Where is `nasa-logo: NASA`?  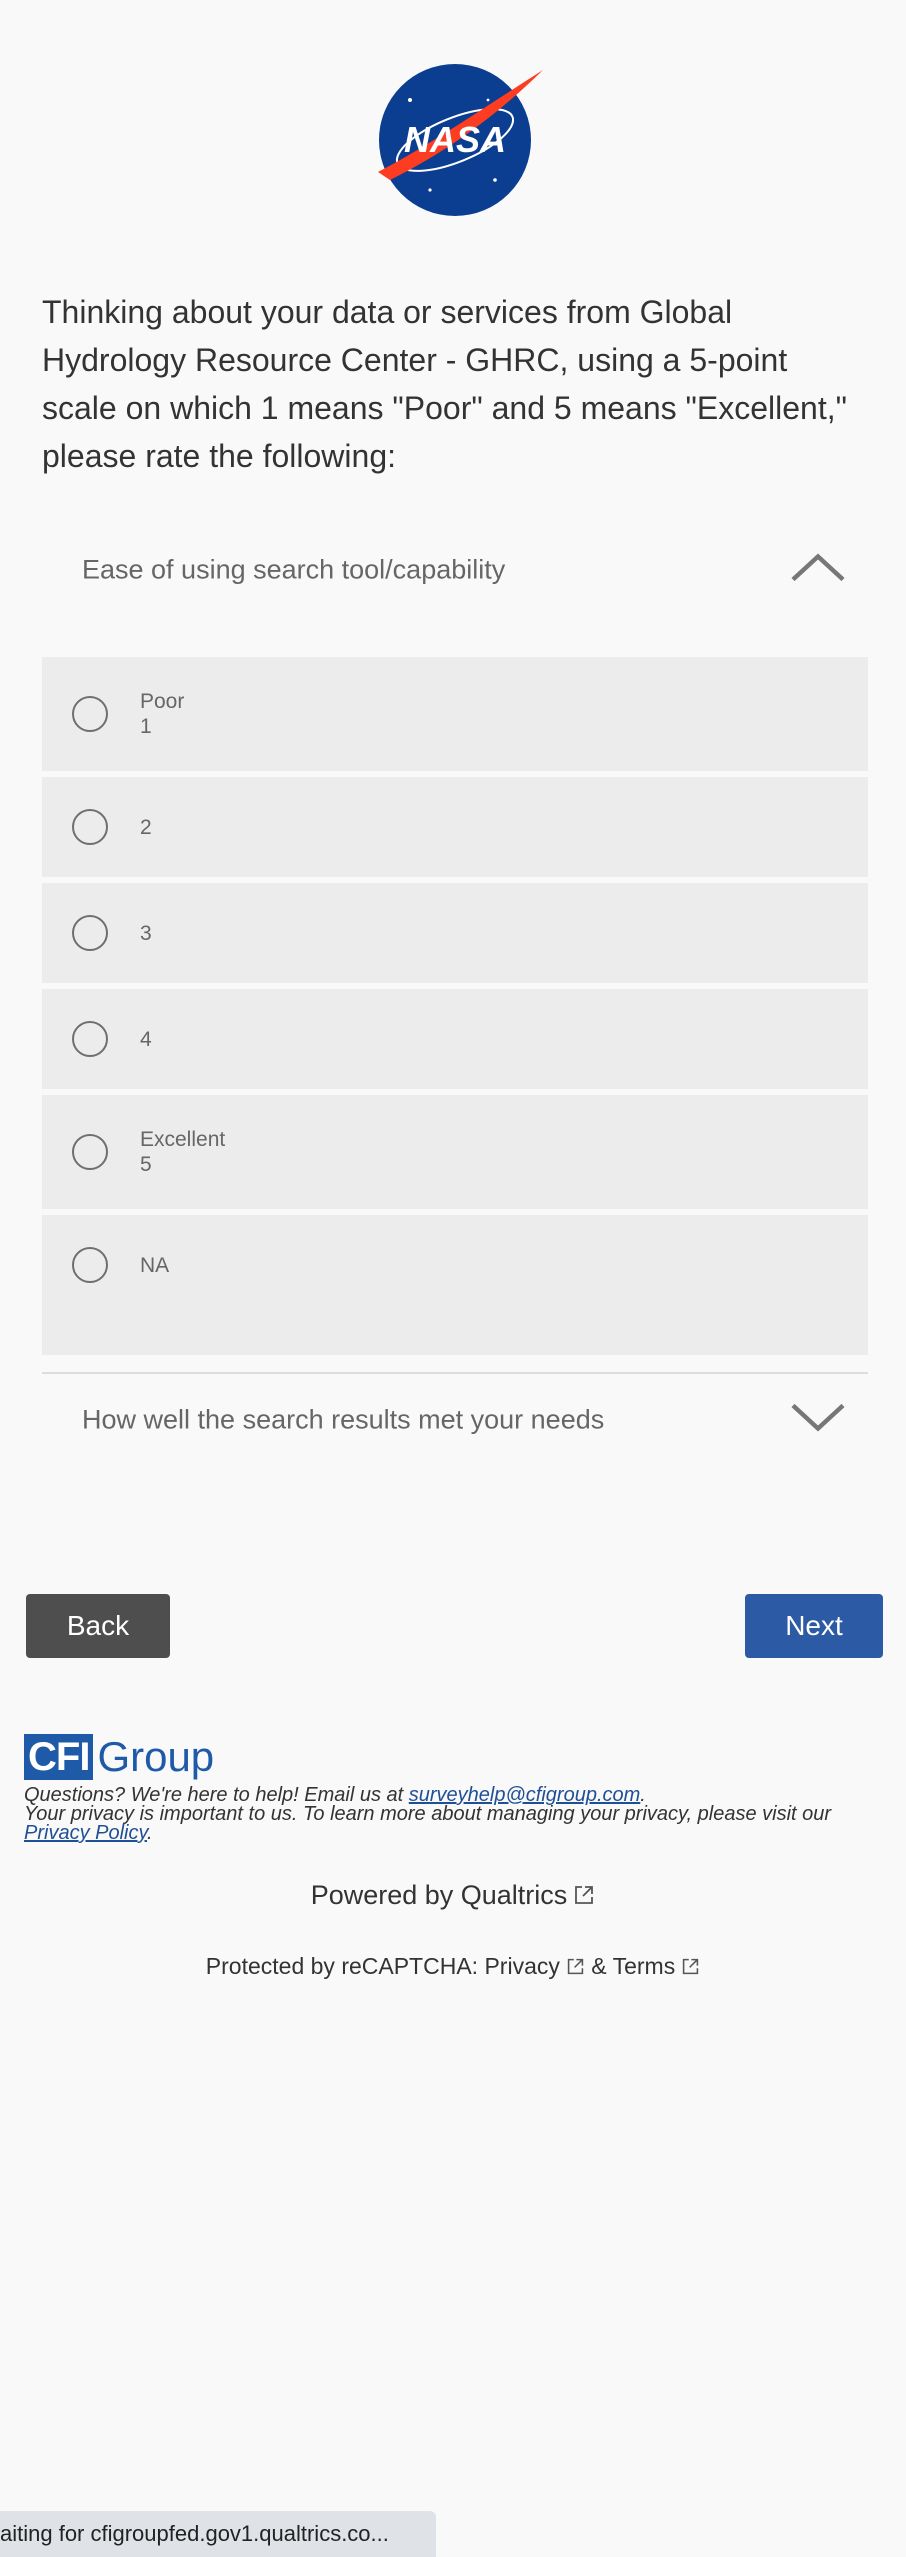
nasa-logo: NASA is located at coordinates (455, 140).